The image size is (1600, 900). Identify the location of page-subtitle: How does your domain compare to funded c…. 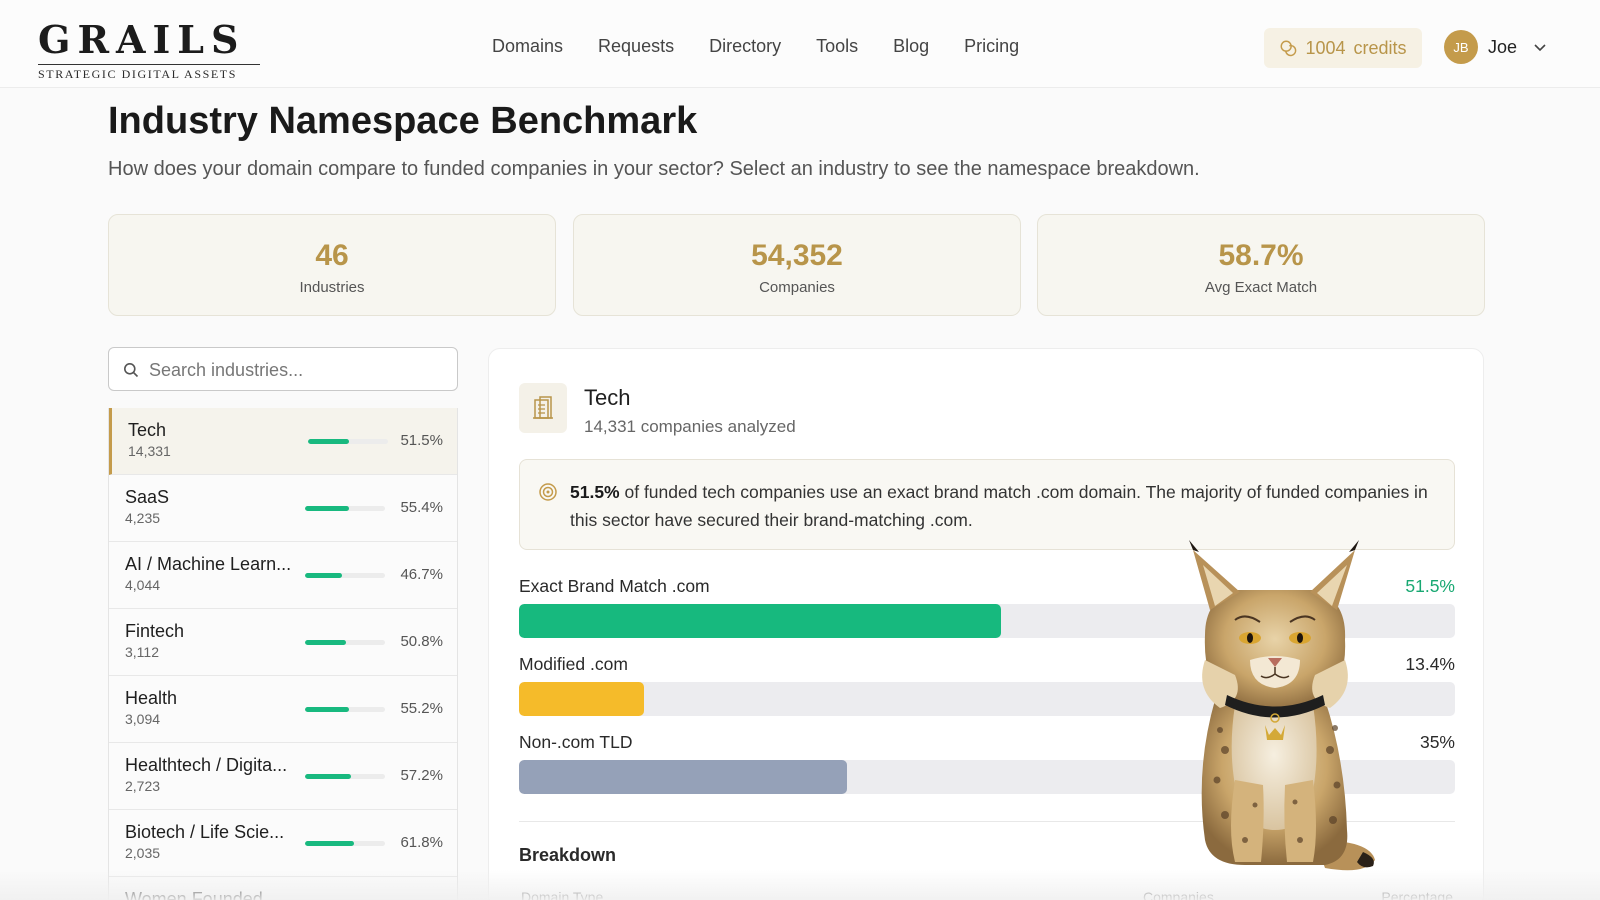
(654, 169).